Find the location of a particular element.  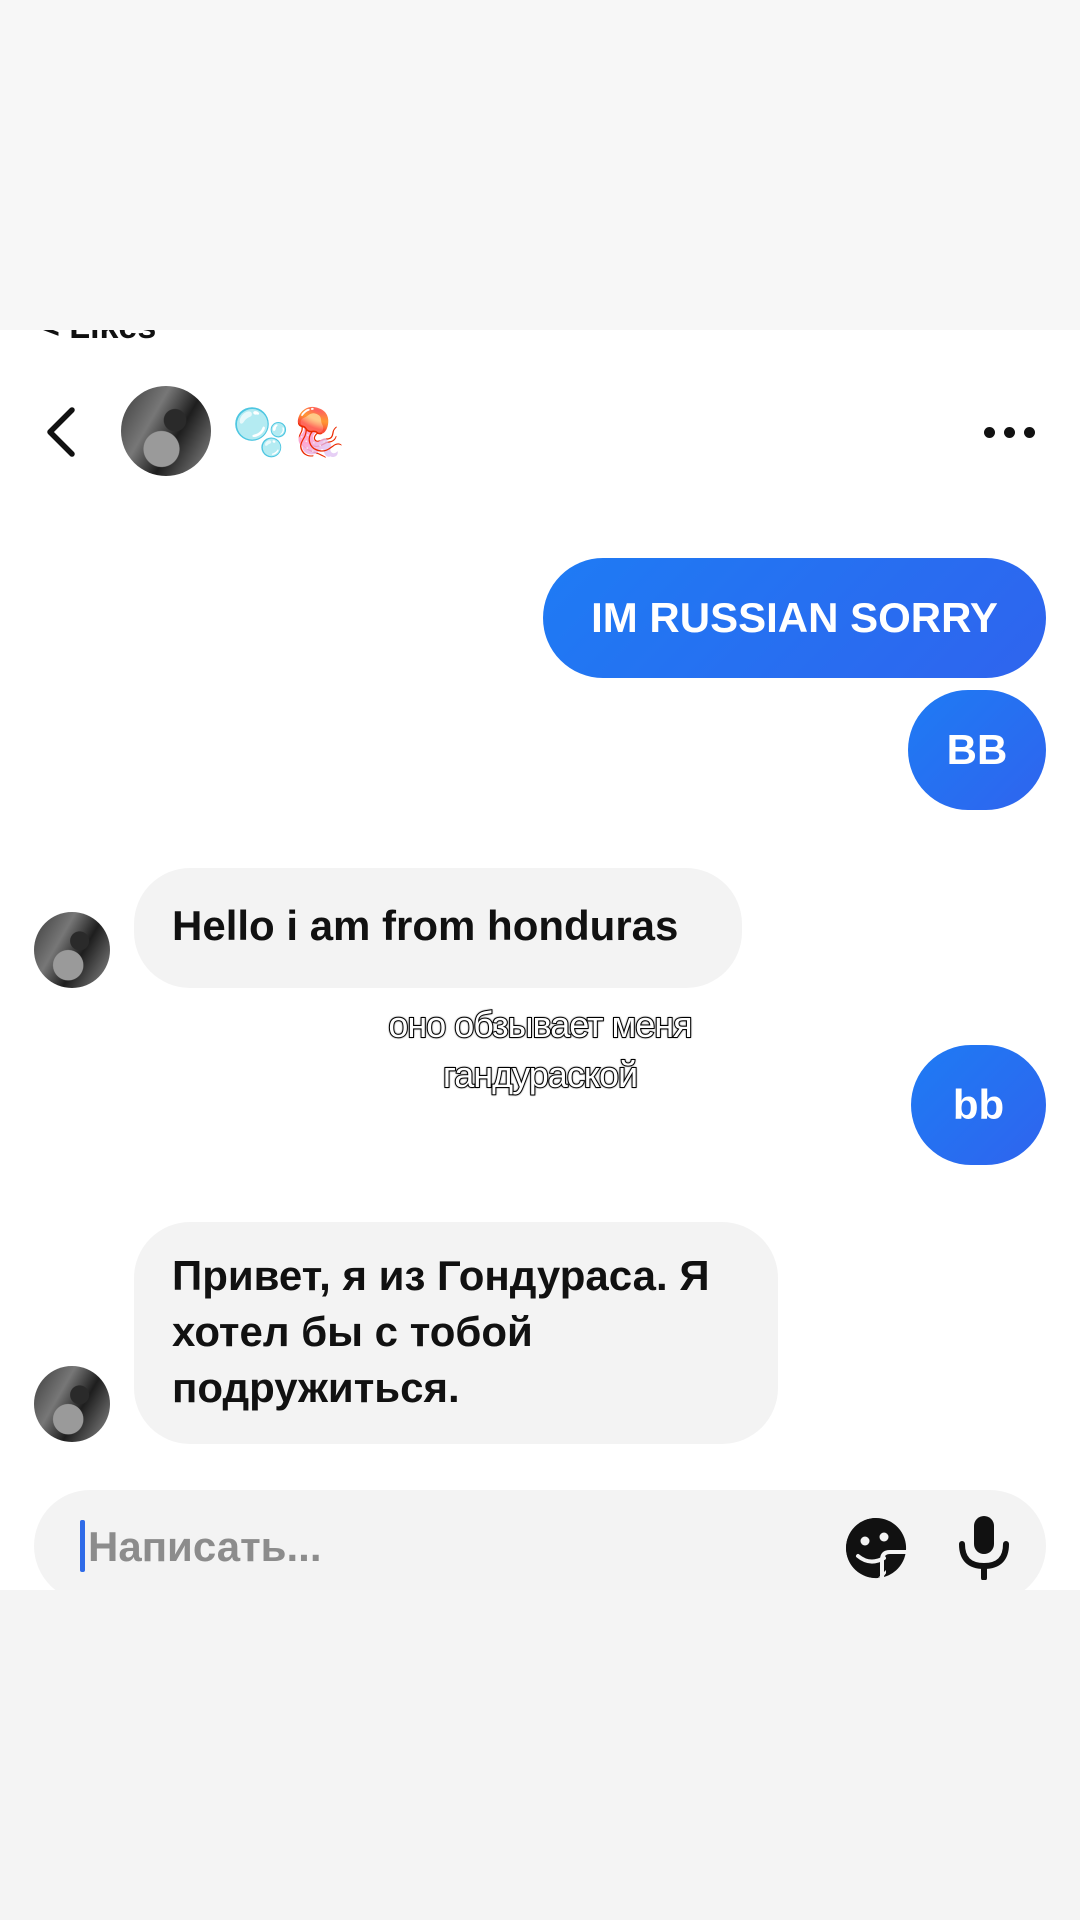

outgoing-message: bb is located at coordinates (978, 1105).